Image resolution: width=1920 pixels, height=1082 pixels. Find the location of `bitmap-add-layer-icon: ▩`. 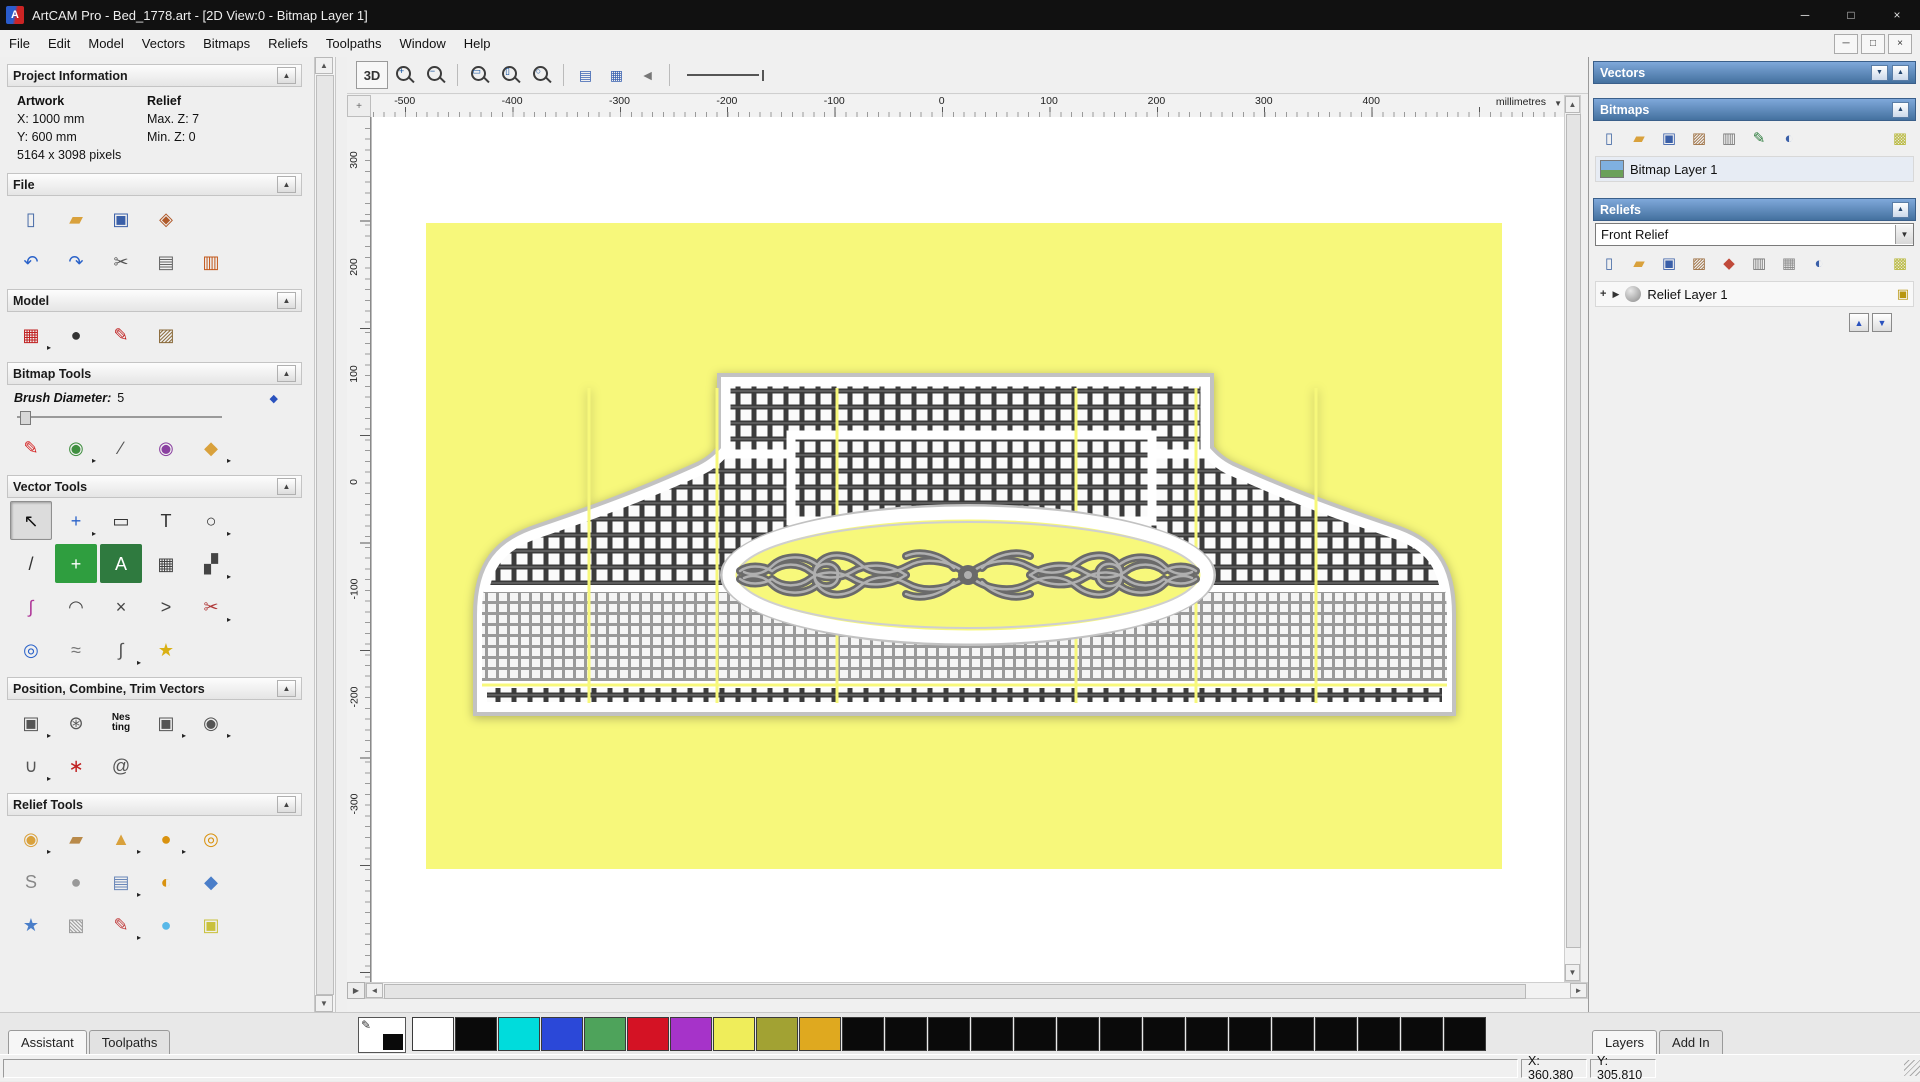

bitmap-add-layer-icon: ▩ is located at coordinates (1900, 138).